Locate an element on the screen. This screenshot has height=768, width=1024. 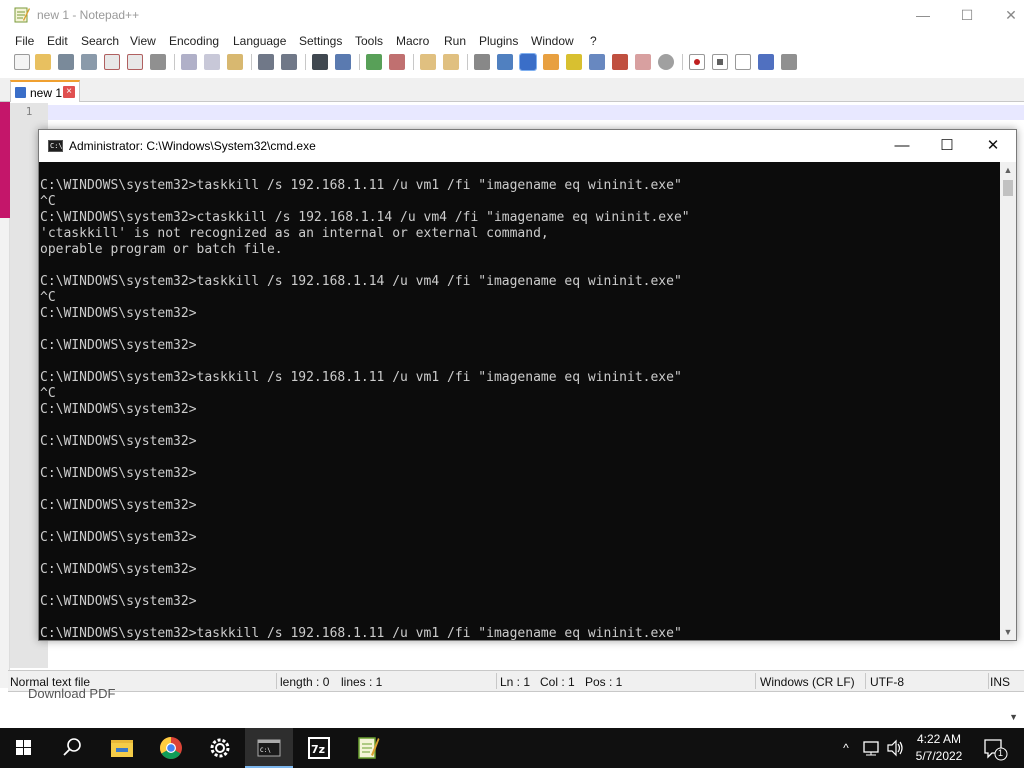
cmd-maximize-button: ☐ is located at coordinates (947, 146).